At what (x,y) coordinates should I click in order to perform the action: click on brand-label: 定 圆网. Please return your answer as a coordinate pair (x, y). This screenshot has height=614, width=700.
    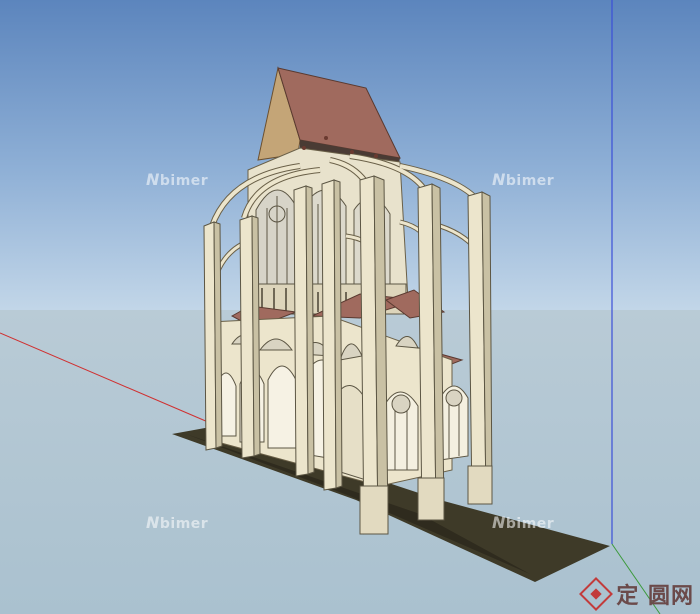
    Looking at the image, I should click on (655, 596).